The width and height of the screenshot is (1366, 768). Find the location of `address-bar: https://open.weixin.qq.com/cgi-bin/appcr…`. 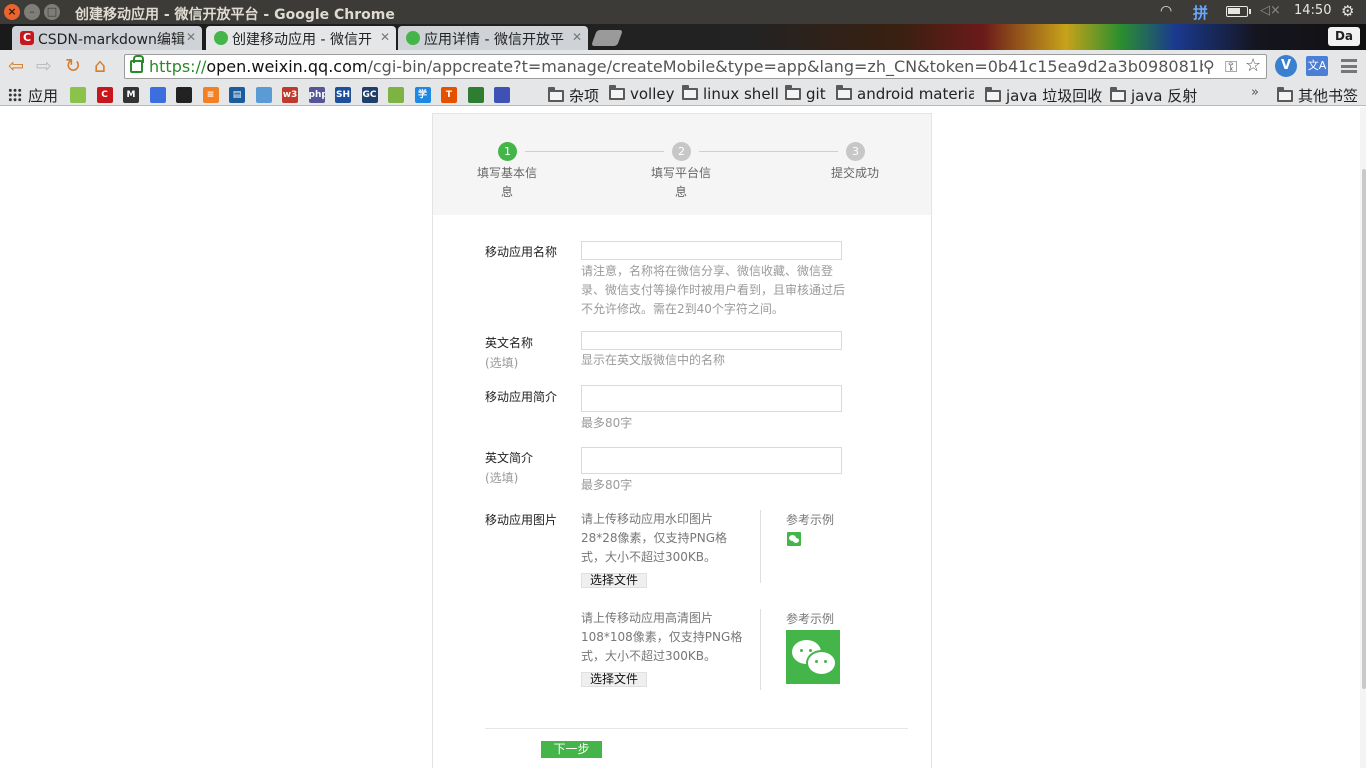

address-bar: https://open.weixin.qq.com/cgi-bin/appcr… is located at coordinates (695, 66).